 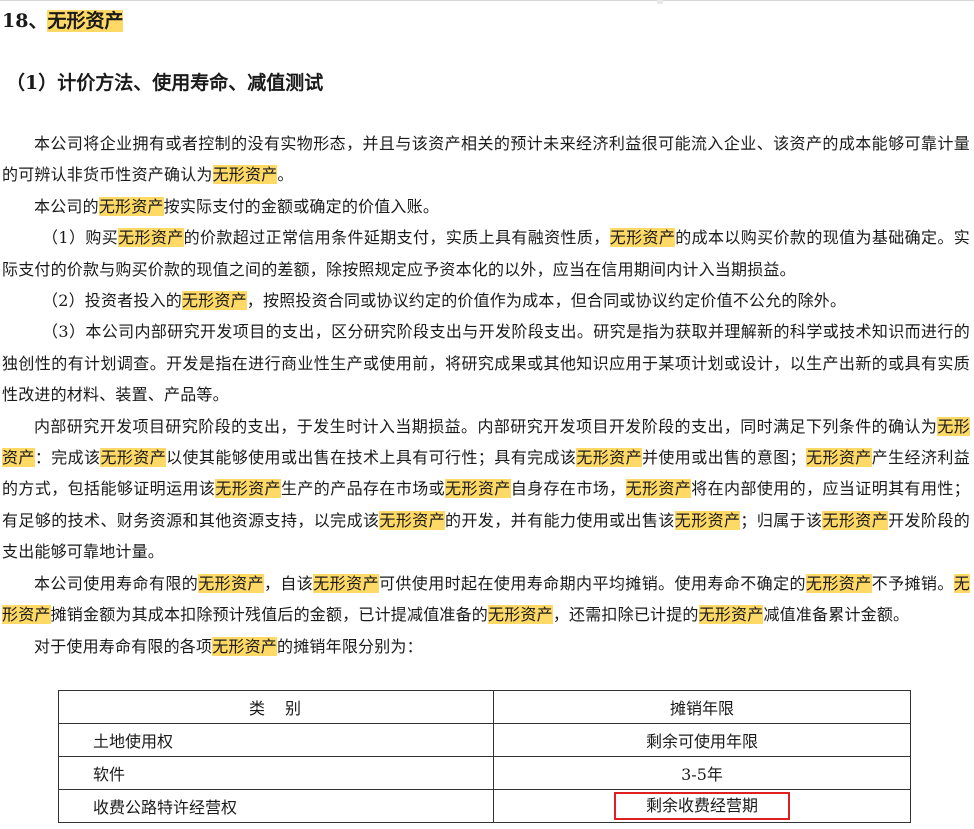 What do you see at coordinates (723, 458) in the screenshot?
I see `text-run: 并使用或出售的意图；` at bounding box center [723, 458].